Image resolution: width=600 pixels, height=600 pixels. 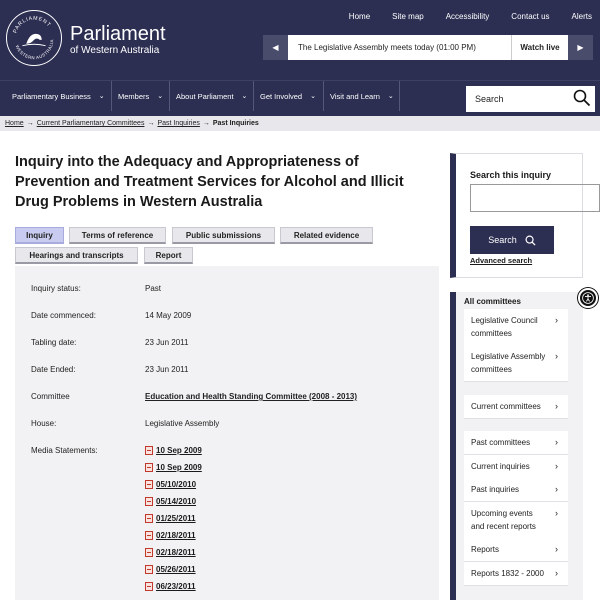 What do you see at coordinates (355, 96) in the screenshot?
I see `nav-label: Visit and Learn` at bounding box center [355, 96].